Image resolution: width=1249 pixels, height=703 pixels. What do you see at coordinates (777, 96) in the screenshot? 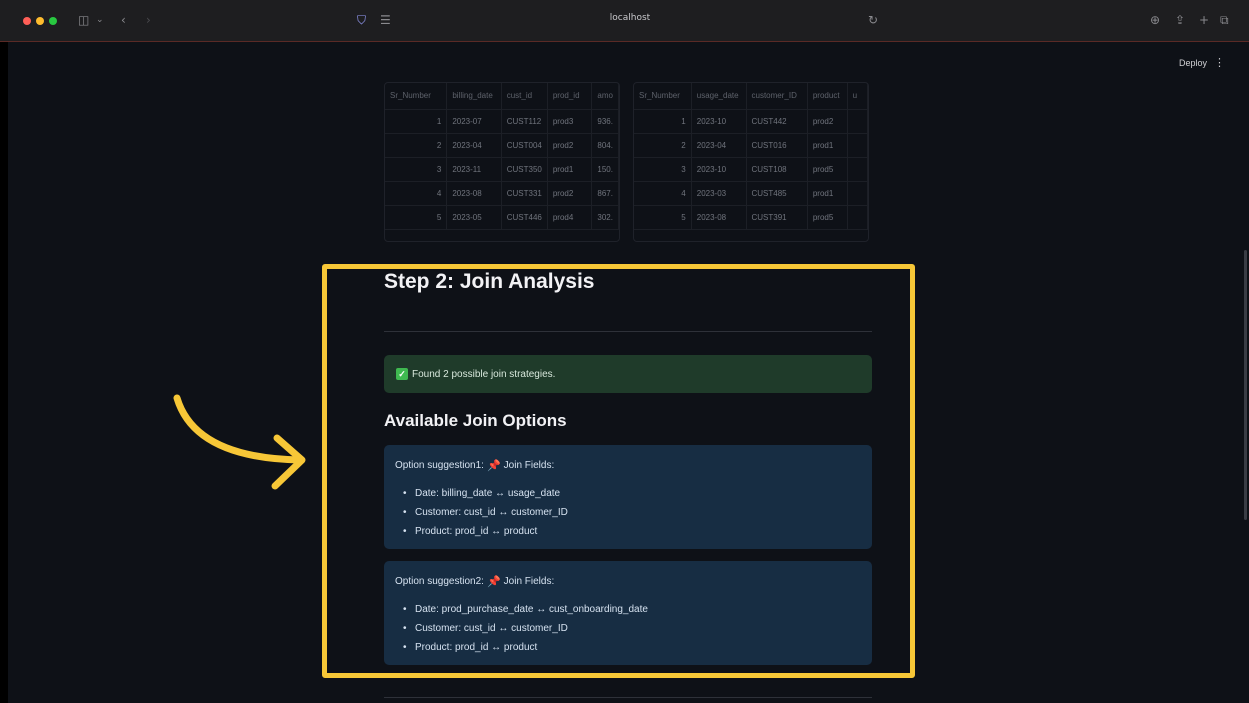
I see `column-header: customer_ID` at bounding box center [777, 96].